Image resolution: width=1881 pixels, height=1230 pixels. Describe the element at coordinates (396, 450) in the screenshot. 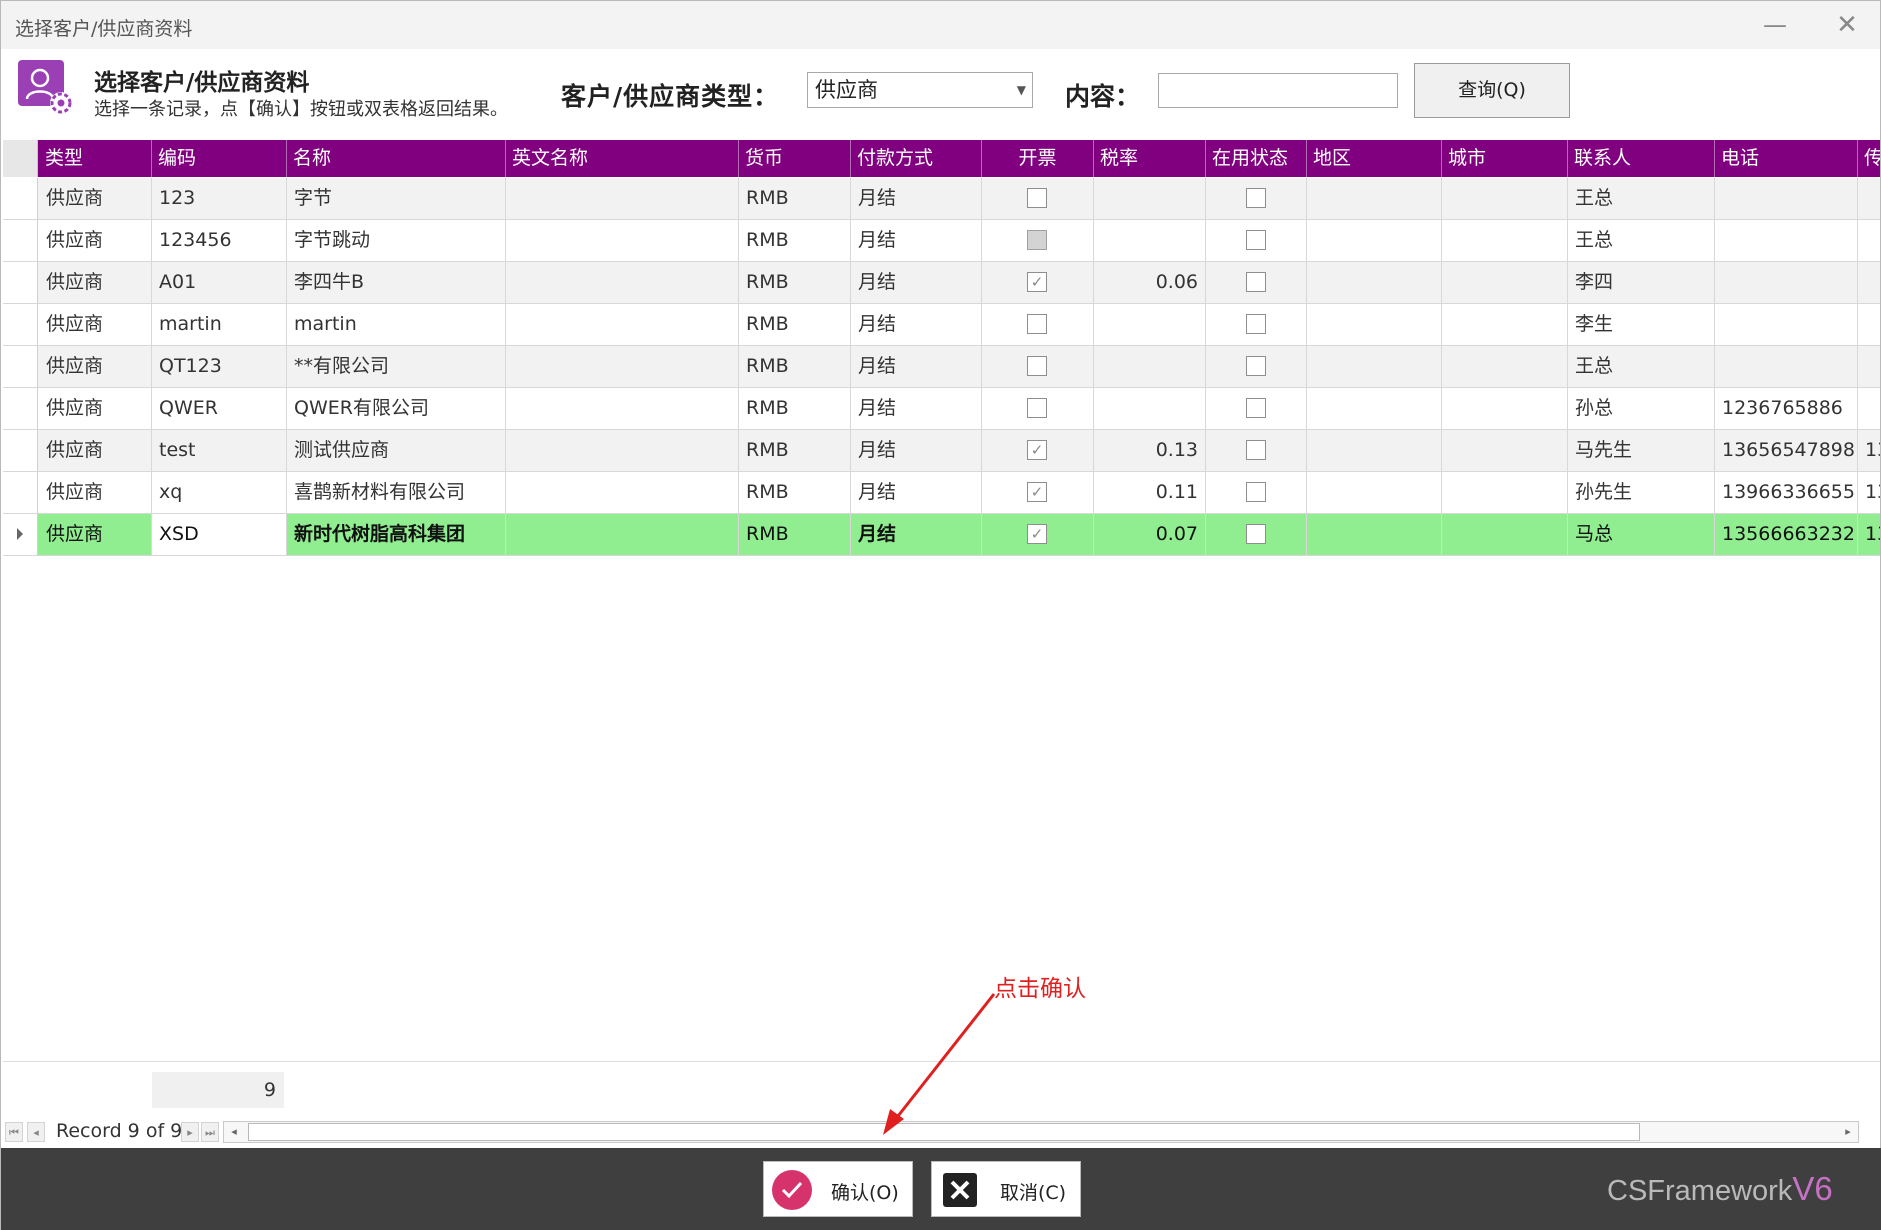

I see `grid-cell-name: 测试供应商` at that location.